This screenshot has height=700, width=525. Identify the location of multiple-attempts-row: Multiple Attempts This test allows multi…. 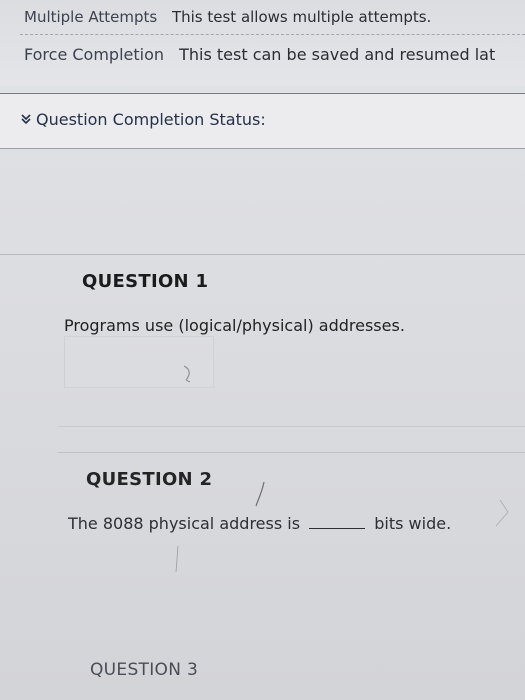
(227, 17).